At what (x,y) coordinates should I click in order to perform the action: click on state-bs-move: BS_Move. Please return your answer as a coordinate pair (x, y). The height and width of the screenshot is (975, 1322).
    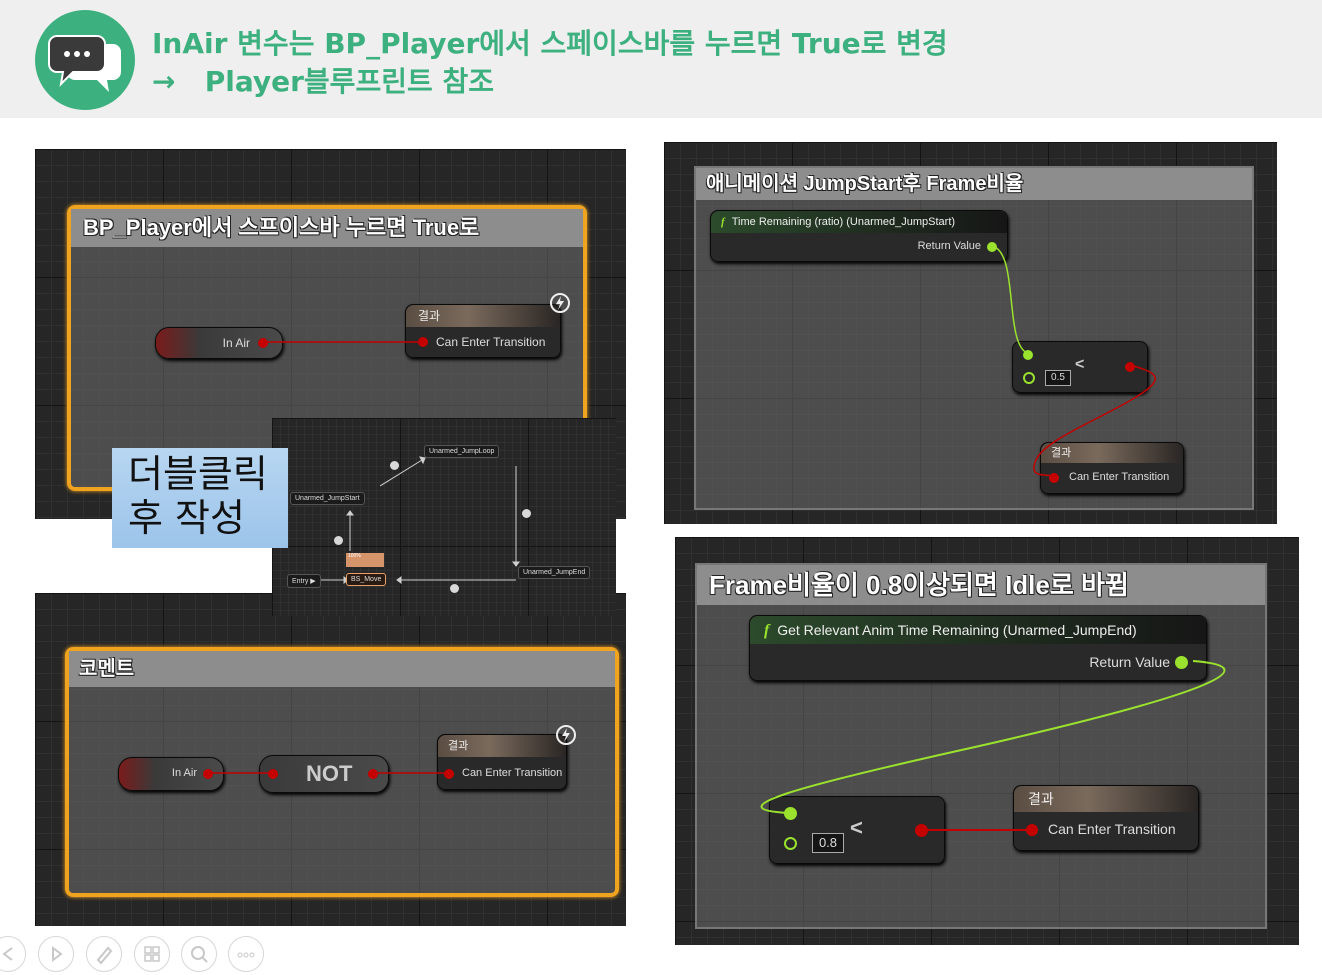
    Looking at the image, I should click on (366, 579).